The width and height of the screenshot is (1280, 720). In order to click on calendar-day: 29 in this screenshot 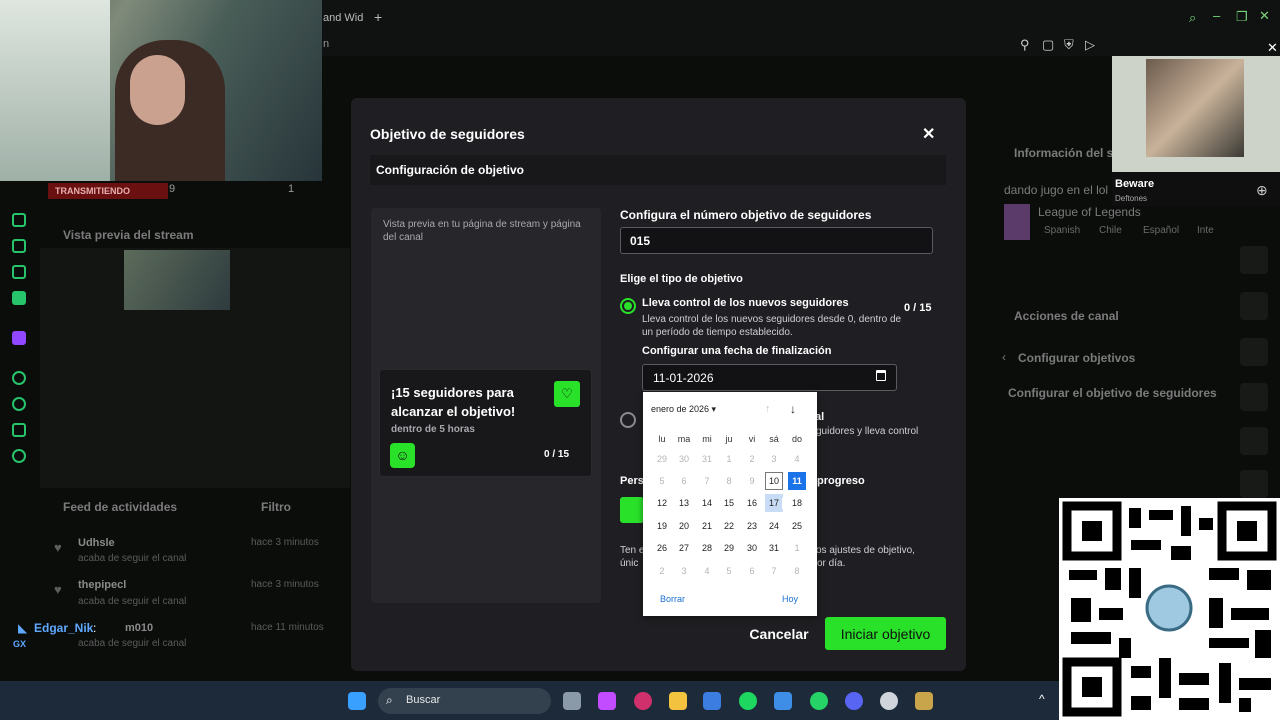, I will do `click(729, 548)`.